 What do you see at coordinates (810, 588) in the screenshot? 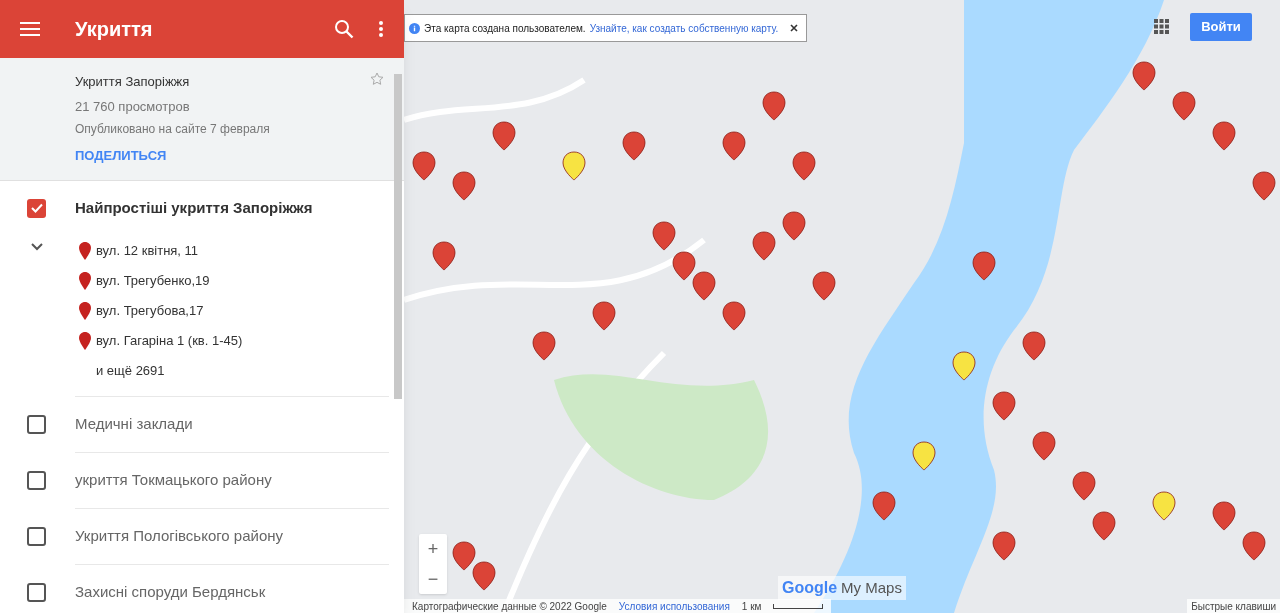
I see `logo-wordmark: Google` at bounding box center [810, 588].